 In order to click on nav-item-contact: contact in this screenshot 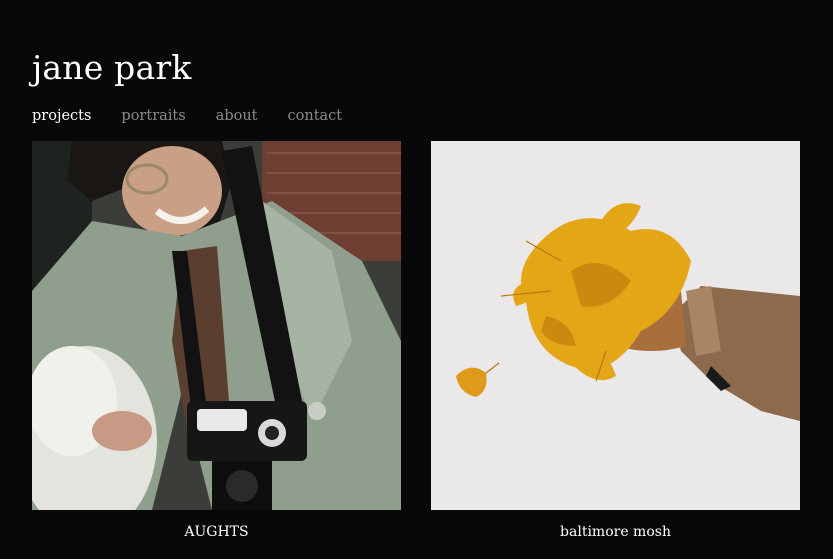, I will do `click(315, 116)`.